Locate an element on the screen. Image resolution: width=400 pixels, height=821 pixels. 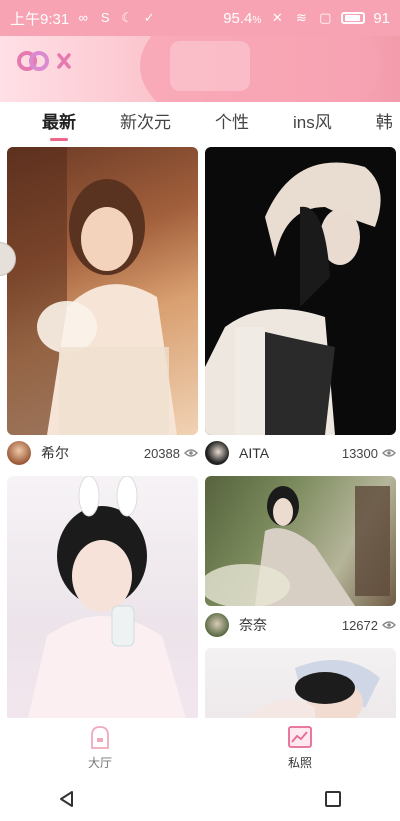
battery-level: 91 is located at coordinates (381, 18).